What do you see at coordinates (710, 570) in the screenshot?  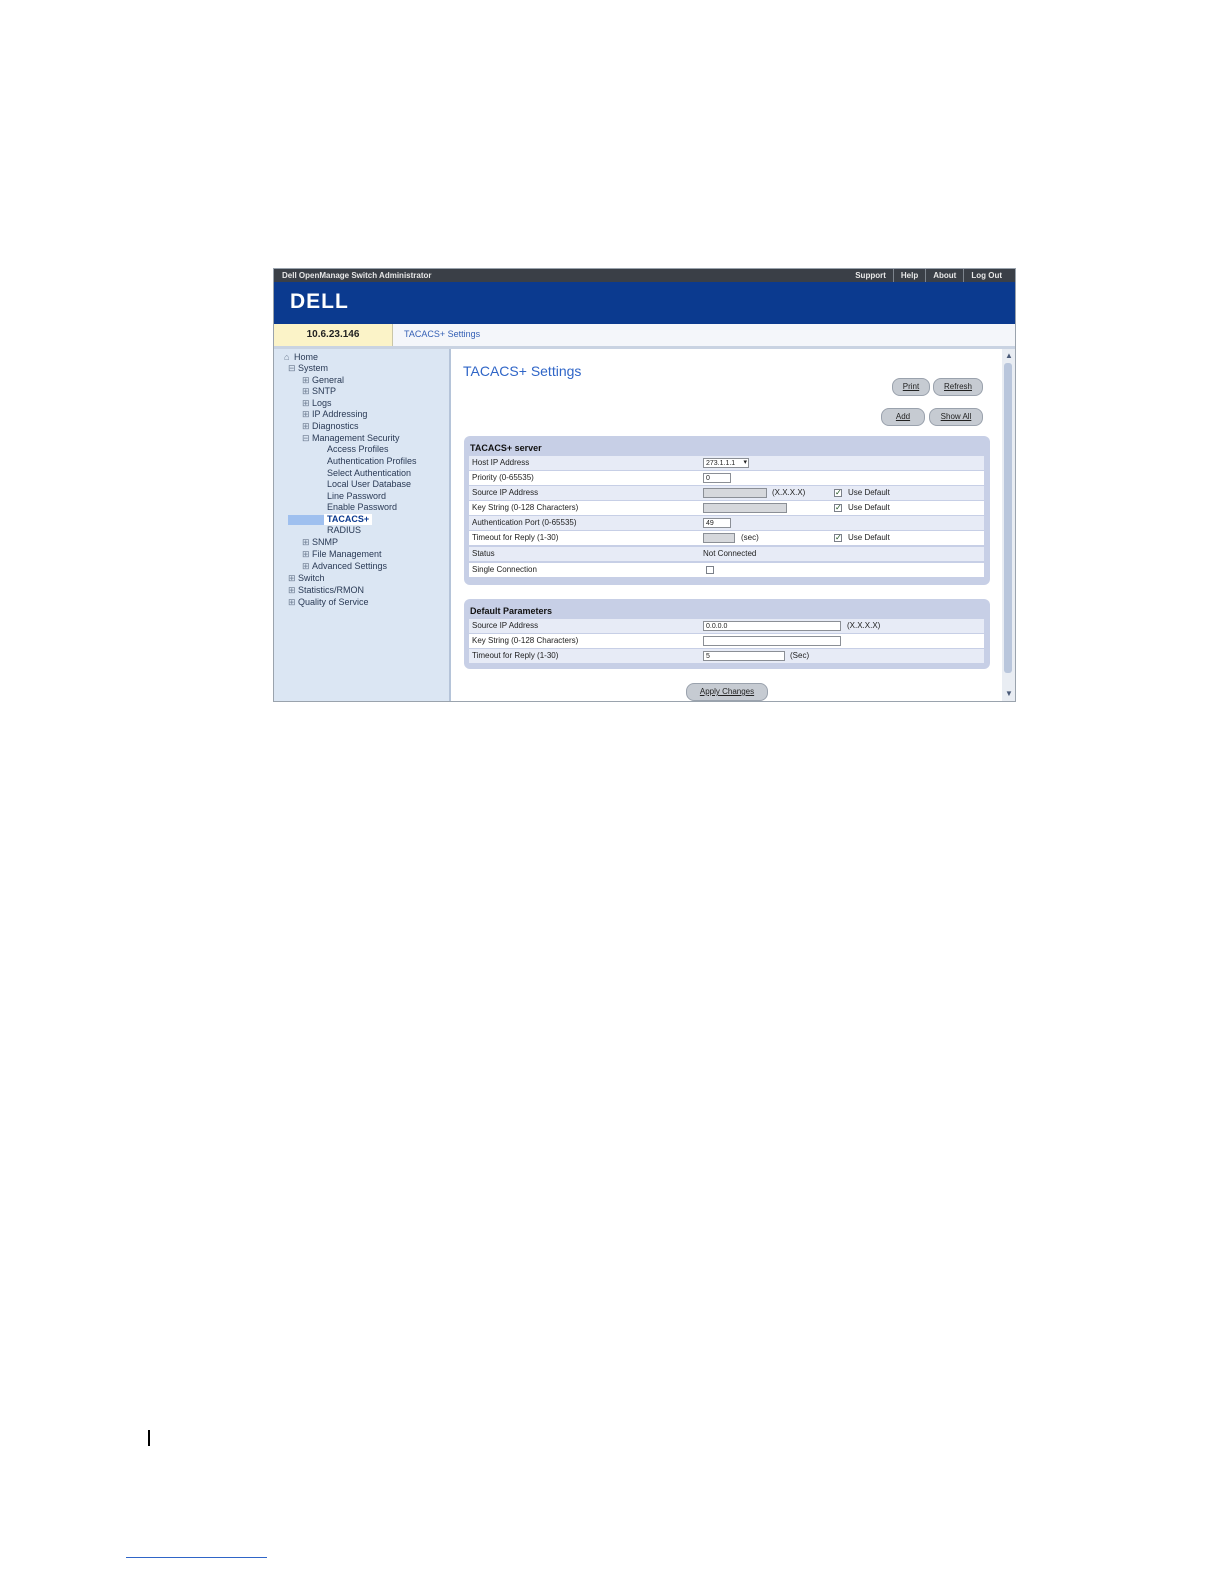 I see `single-connection-checkbox` at bounding box center [710, 570].